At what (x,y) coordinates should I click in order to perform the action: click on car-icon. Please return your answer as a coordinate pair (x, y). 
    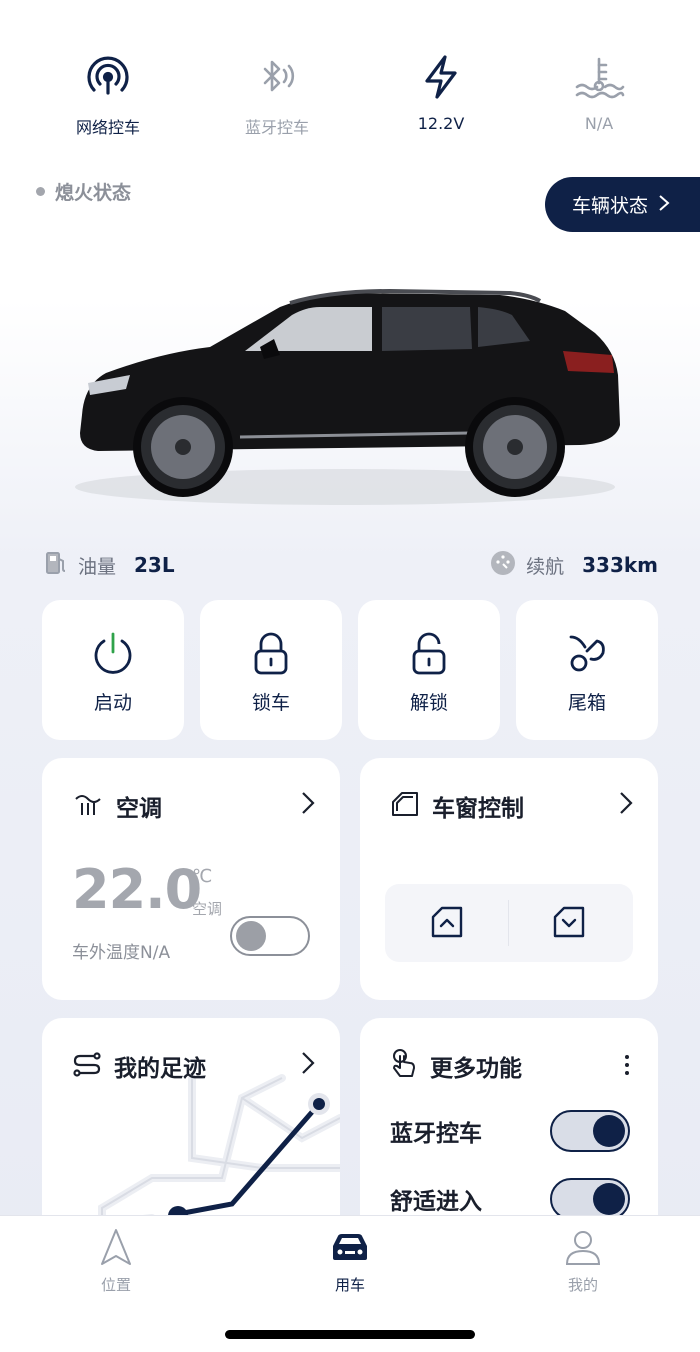
    Looking at the image, I should click on (350, 1247).